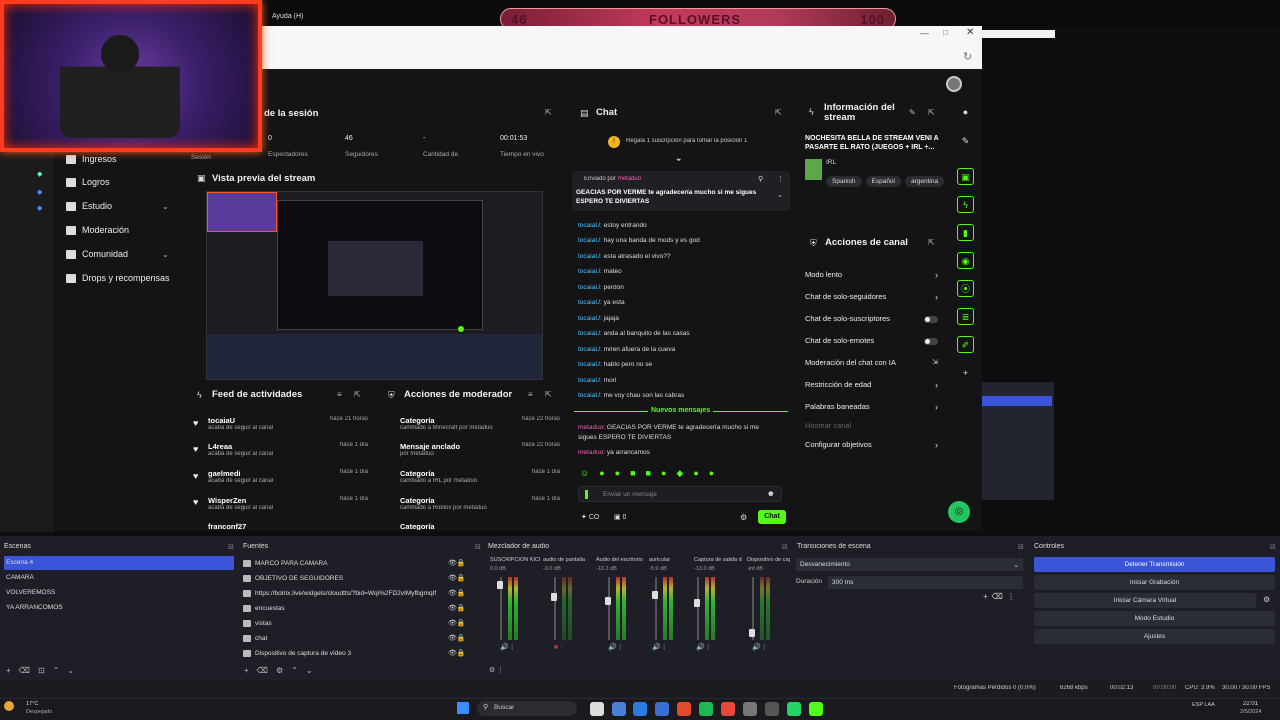 The image size is (1280, 720). What do you see at coordinates (527, 708) in the screenshot?
I see `taskbar-search: ⚲ Buscar` at bounding box center [527, 708].